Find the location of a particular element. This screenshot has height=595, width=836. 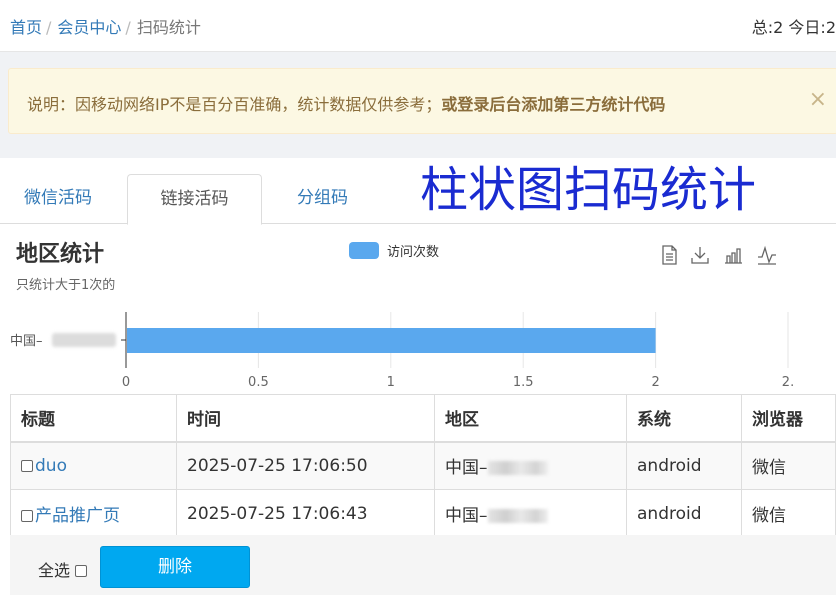

chart-title: 地区统计 is located at coordinates (60, 254).